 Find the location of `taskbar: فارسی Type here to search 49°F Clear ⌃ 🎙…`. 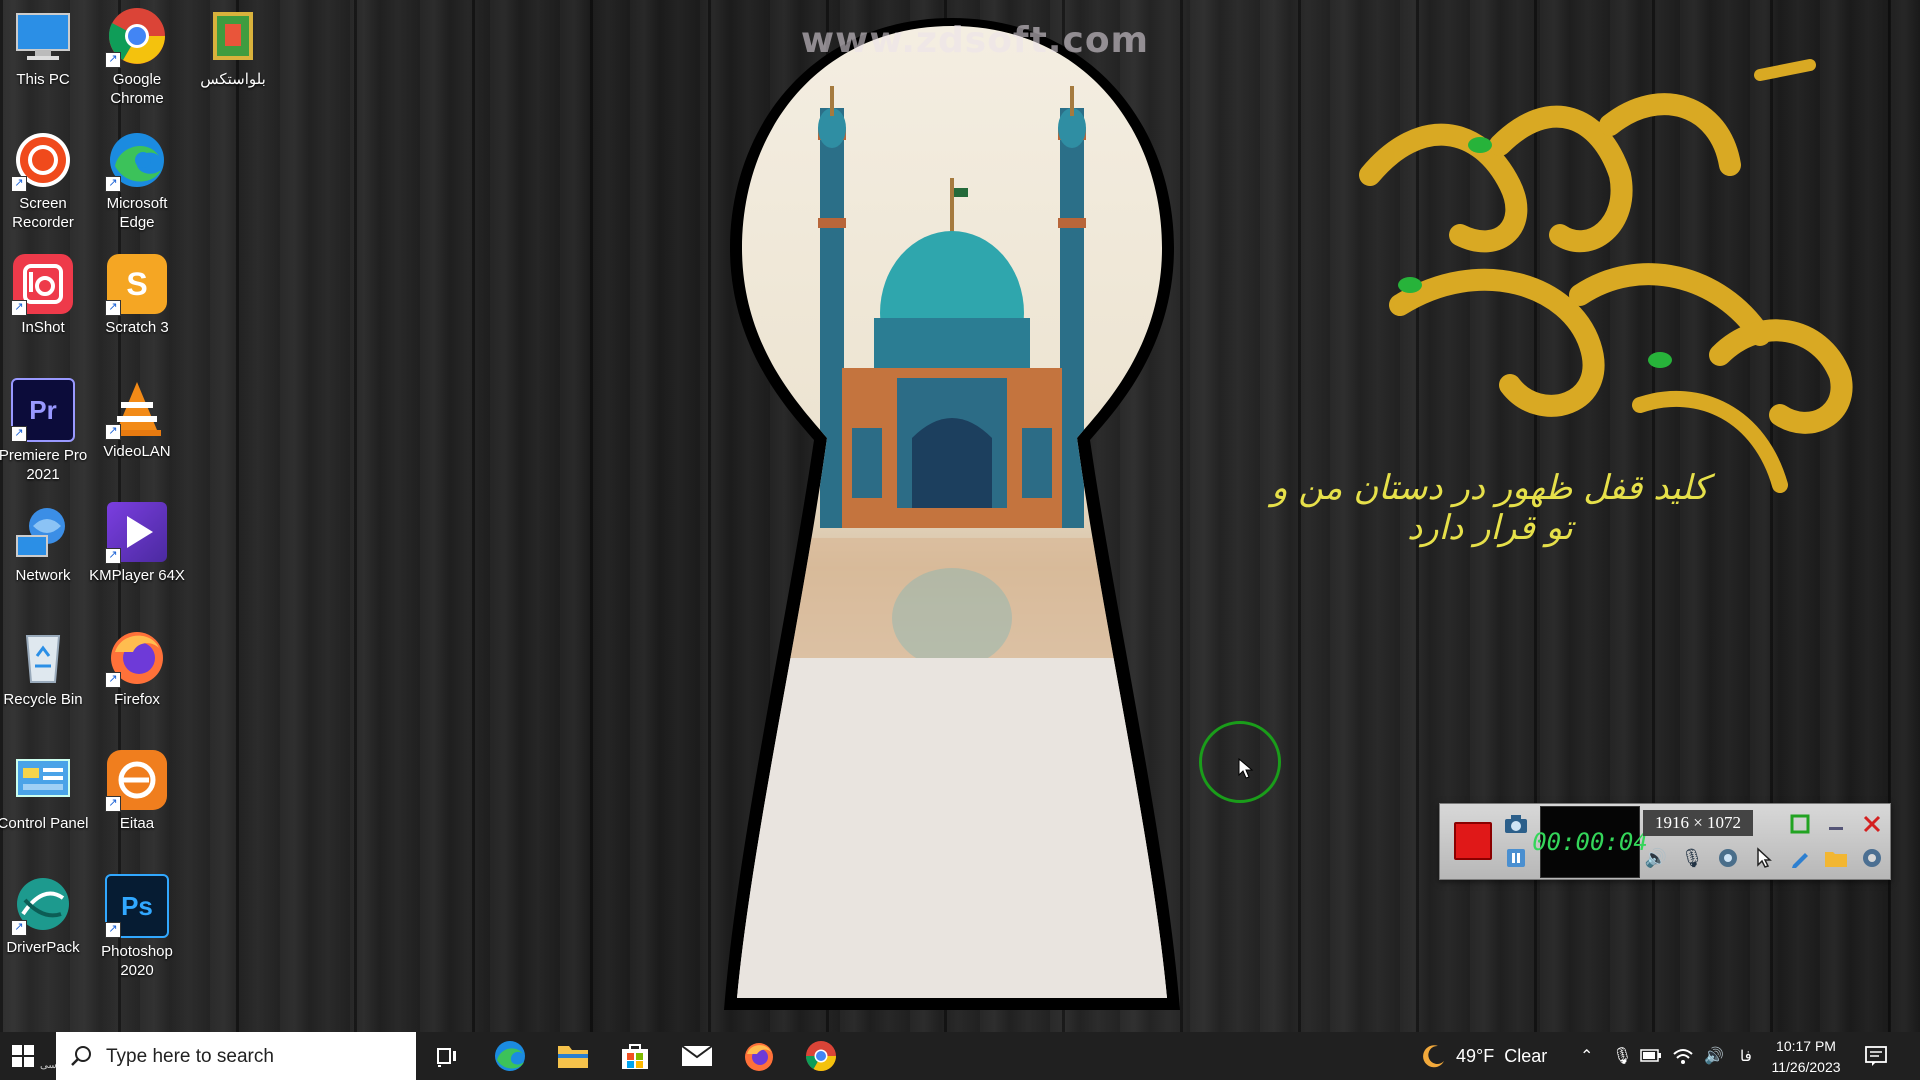

taskbar: فارسی Type here to search 49°F Clear ⌃ 🎙… is located at coordinates (960, 1056).